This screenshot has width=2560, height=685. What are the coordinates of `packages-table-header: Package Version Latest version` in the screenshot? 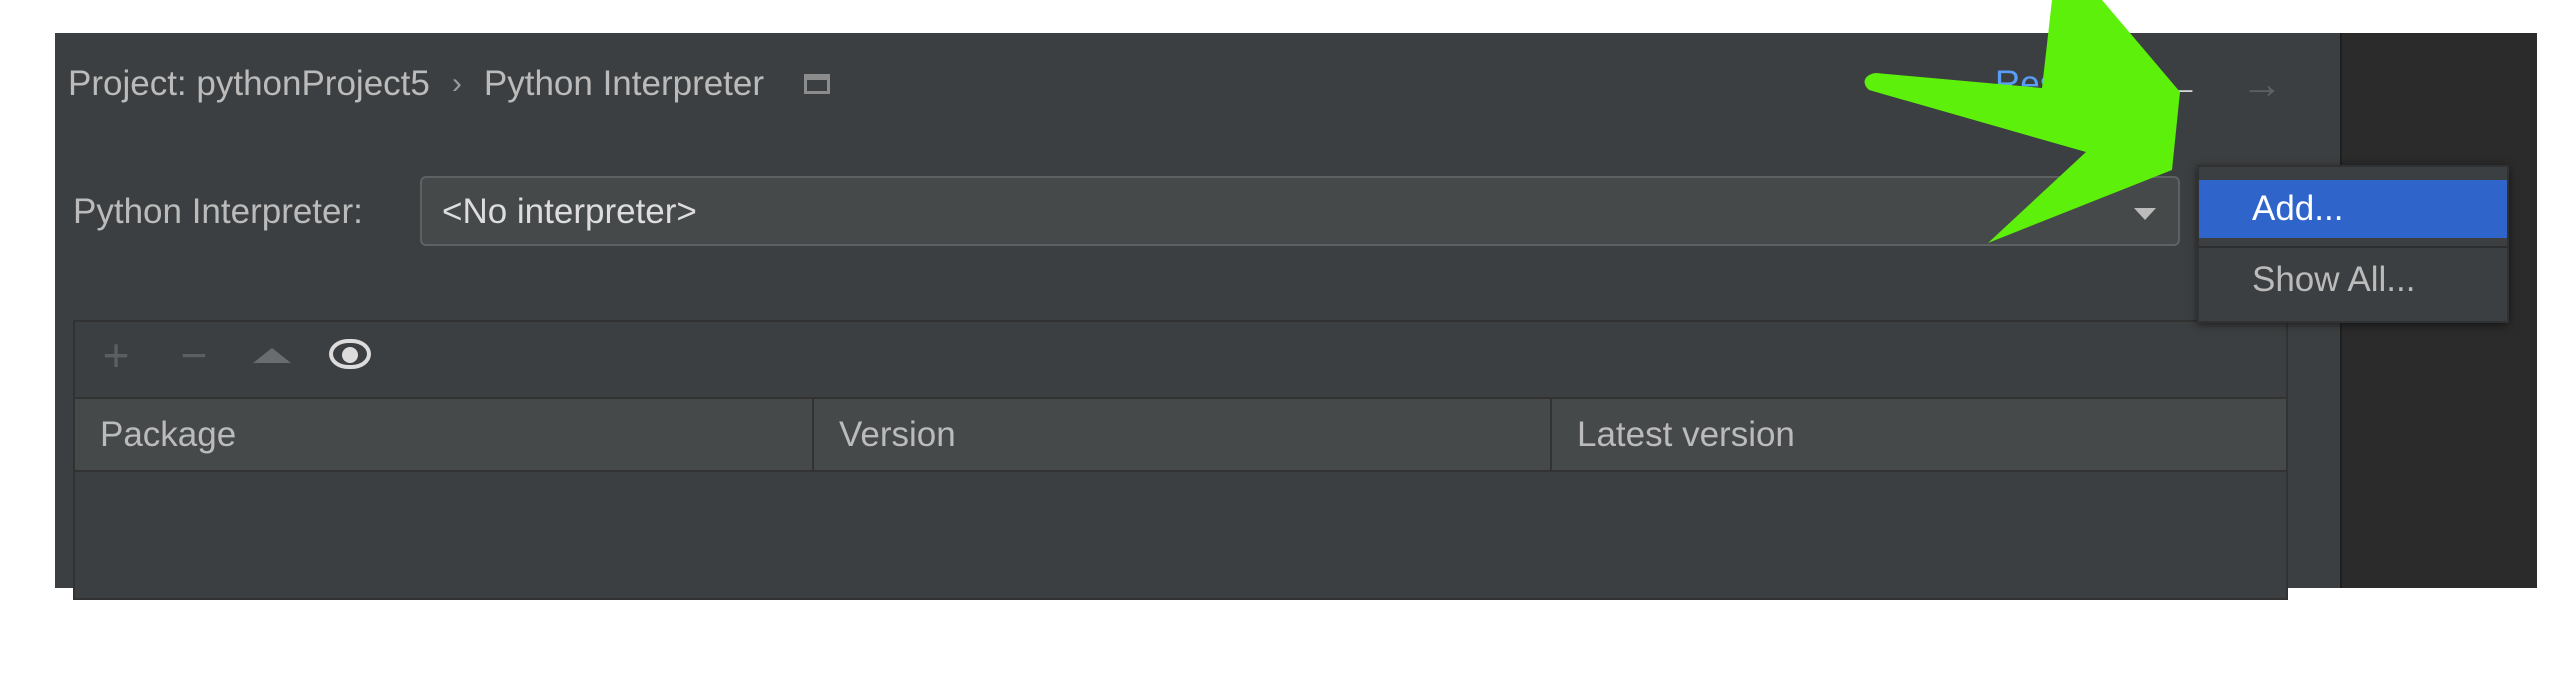 It's located at (1180, 434).